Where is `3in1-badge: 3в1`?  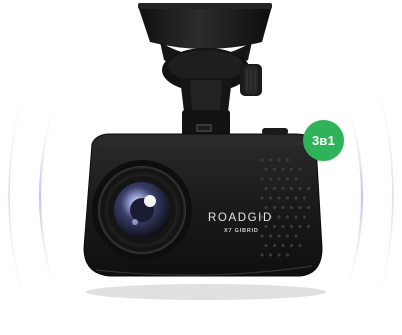
3in1-badge: 3в1 is located at coordinates (323, 140).